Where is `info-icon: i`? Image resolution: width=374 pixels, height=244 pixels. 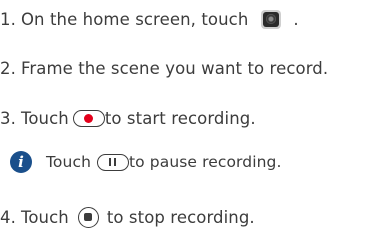
info-icon: i is located at coordinates (21, 162).